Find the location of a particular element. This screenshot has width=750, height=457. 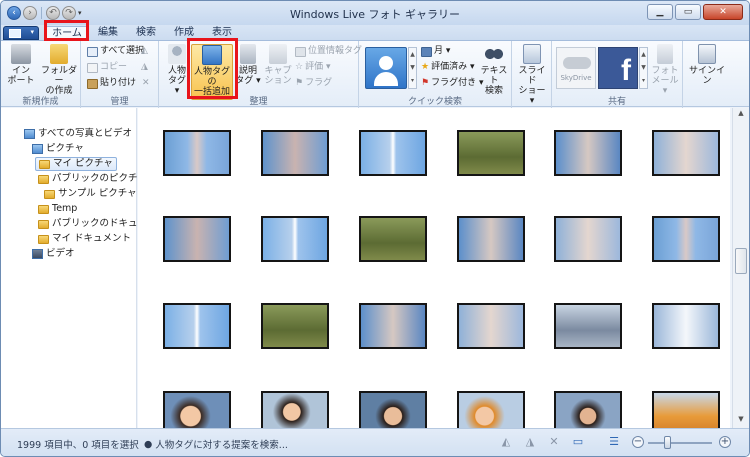

paste-icon is located at coordinates (92, 83).